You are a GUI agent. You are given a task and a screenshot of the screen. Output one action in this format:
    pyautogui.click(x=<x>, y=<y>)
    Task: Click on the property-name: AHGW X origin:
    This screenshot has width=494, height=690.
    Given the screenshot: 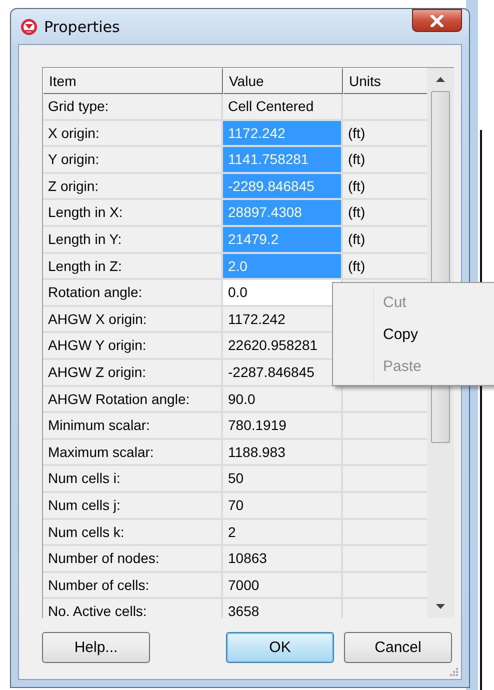 What is the action you would take?
    pyautogui.click(x=133, y=319)
    